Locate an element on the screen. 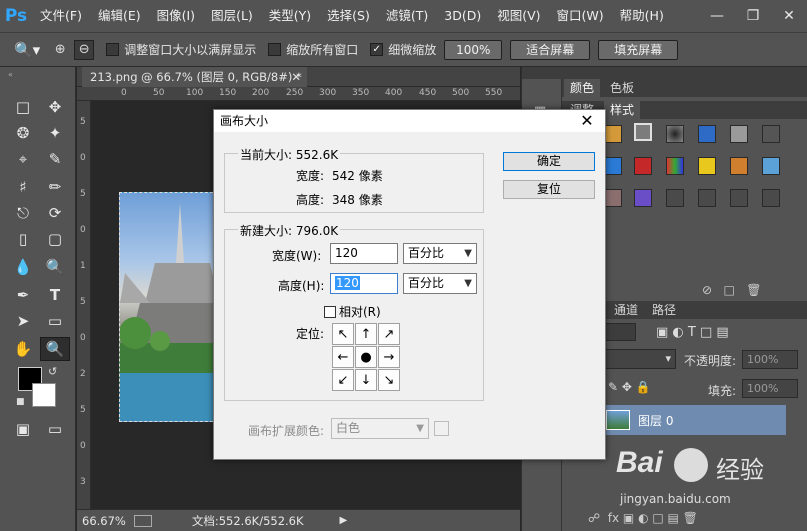  lasso-tool-icon: ❂ is located at coordinates (23, 133).